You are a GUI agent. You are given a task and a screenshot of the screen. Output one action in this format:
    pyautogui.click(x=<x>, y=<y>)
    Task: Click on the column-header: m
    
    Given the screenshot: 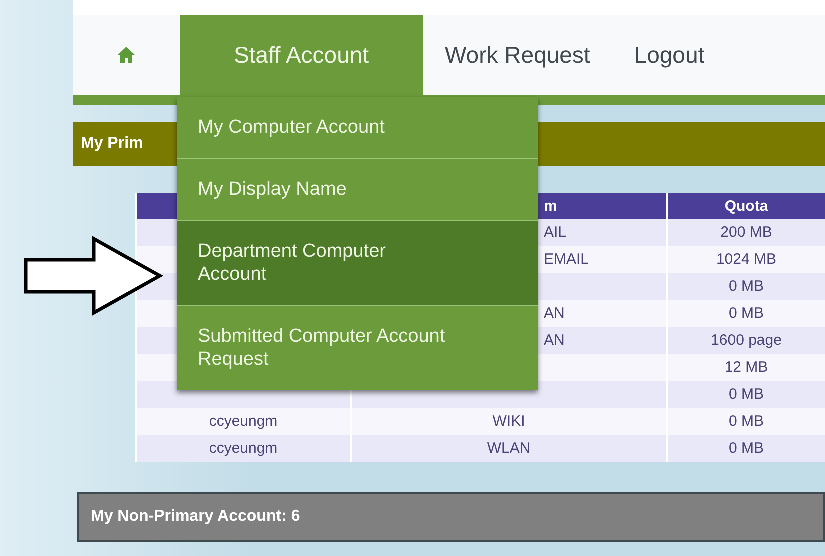 What is the action you would take?
    pyautogui.click(x=551, y=206)
    